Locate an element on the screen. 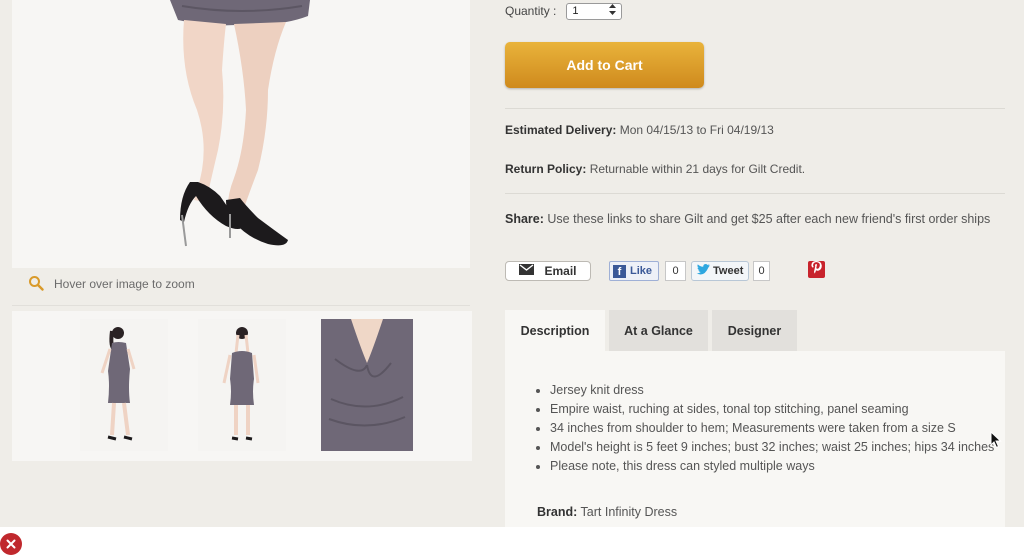 This screenshot has width=1024, height=556. brand-value: Tart Infinity Dress is located at coordinates (629, 512).